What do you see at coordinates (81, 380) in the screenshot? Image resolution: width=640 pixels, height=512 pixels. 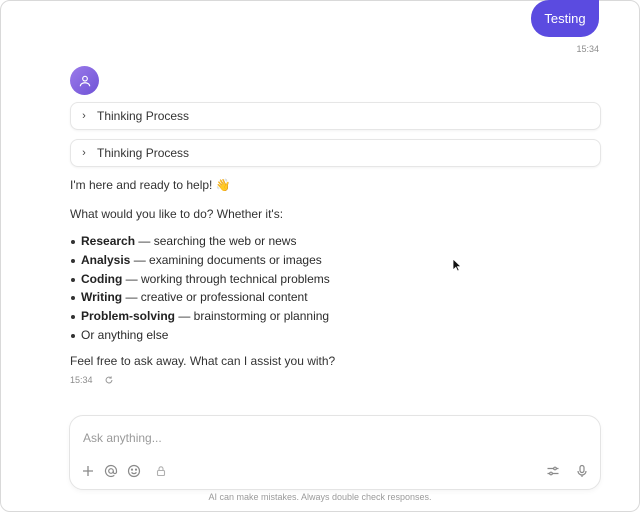 I see `assistant-message-time: 15:34` at bounding box center [81, 380].